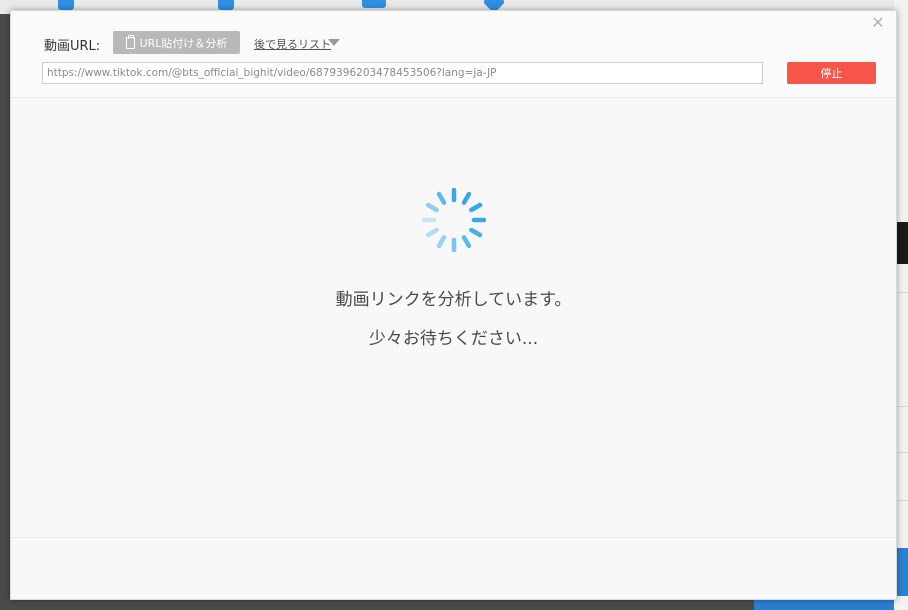 This screenshot has width=908, height=610. Describe the element at coordinates (453, 300) in the screenshot. I see `loading-message: 動画リンクを分析しています。` at that location.